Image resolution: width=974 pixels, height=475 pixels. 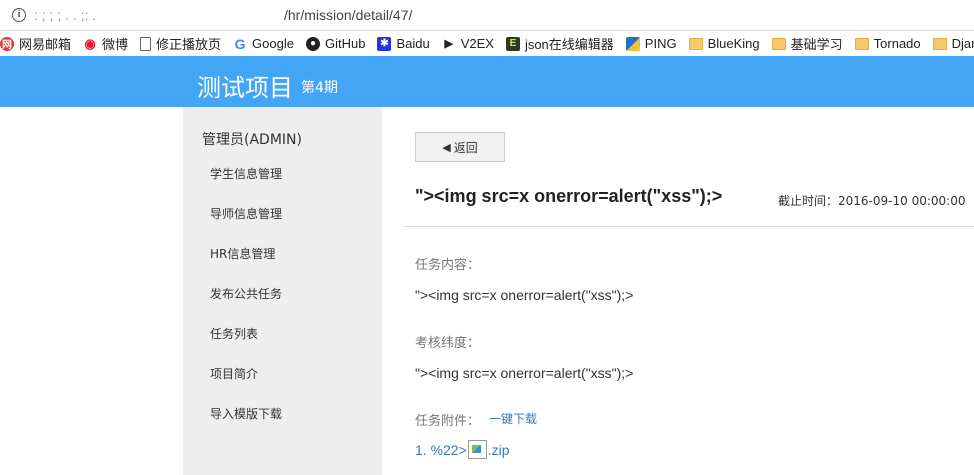 What do you see at coordinates (65, 15) in the screenshot?
I see `url-masked-host: : ; ; ; . . ;: .` at bounding box center [65, 15].